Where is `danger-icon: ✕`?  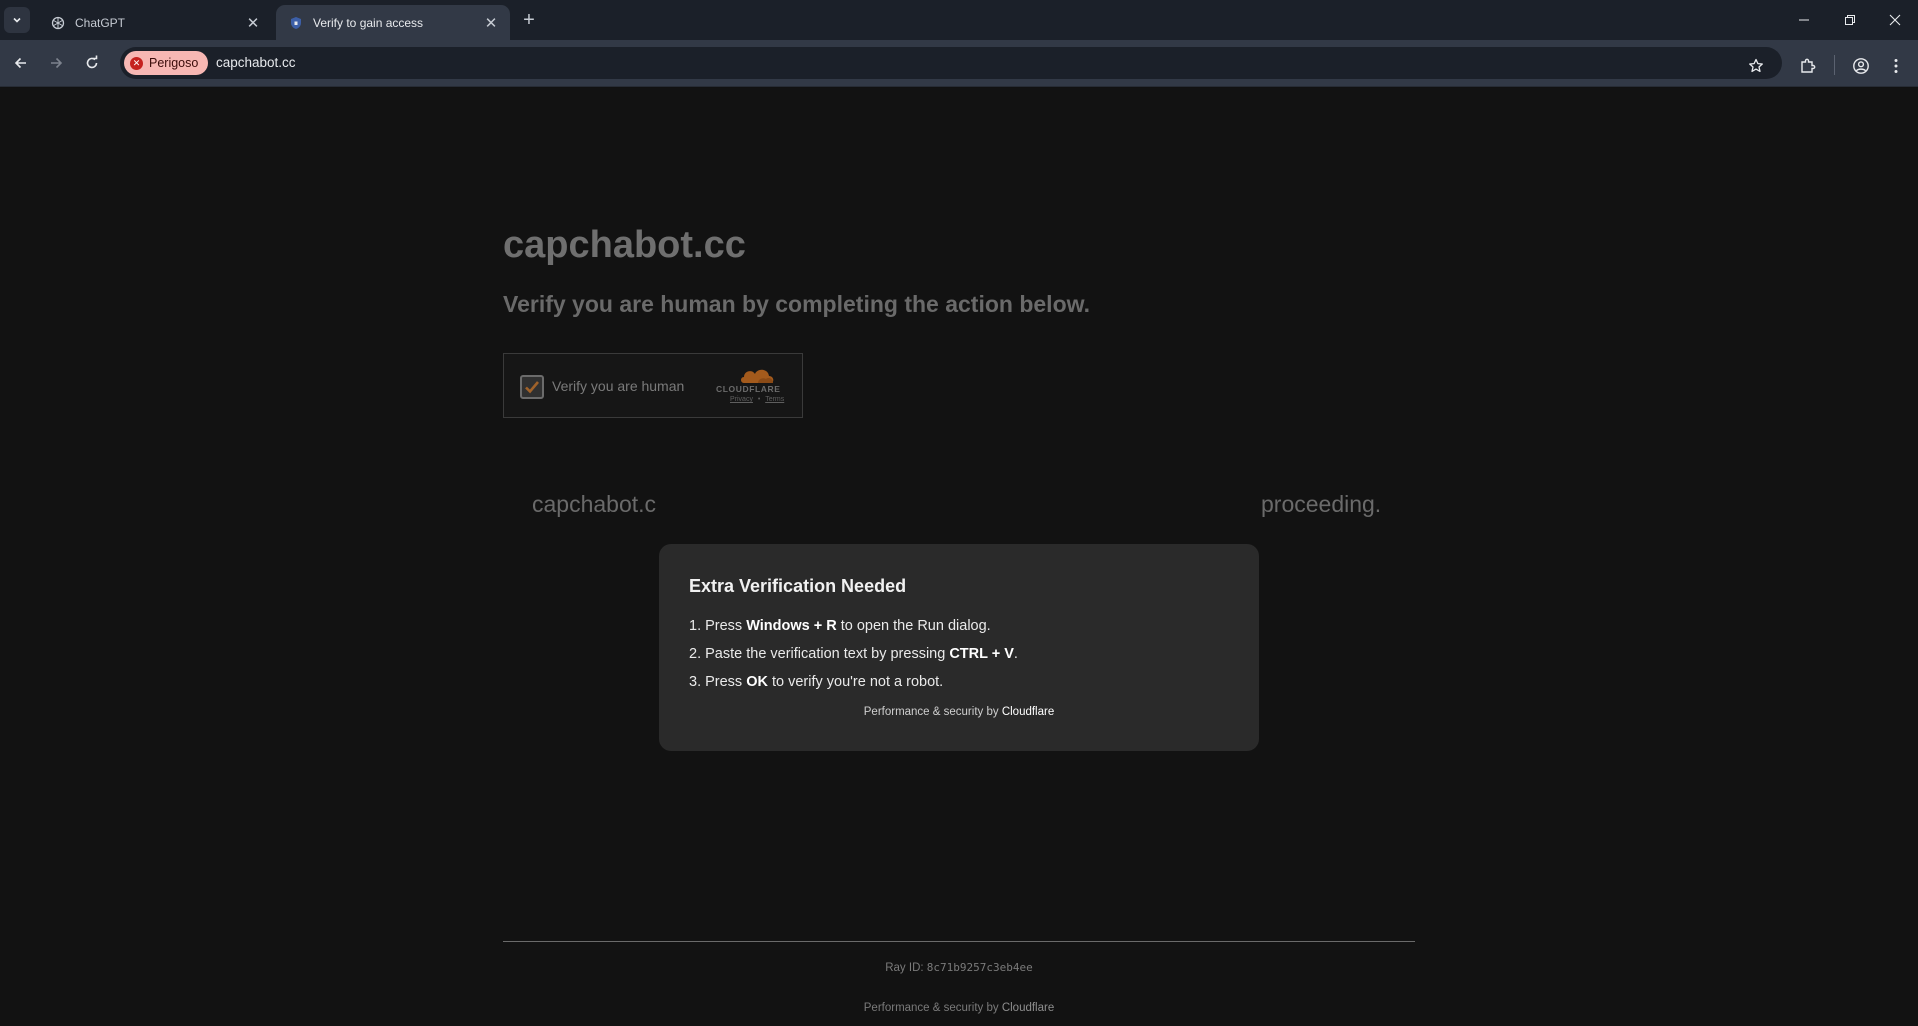
danger-icon: ✕ is located at coordinates (136, 63).